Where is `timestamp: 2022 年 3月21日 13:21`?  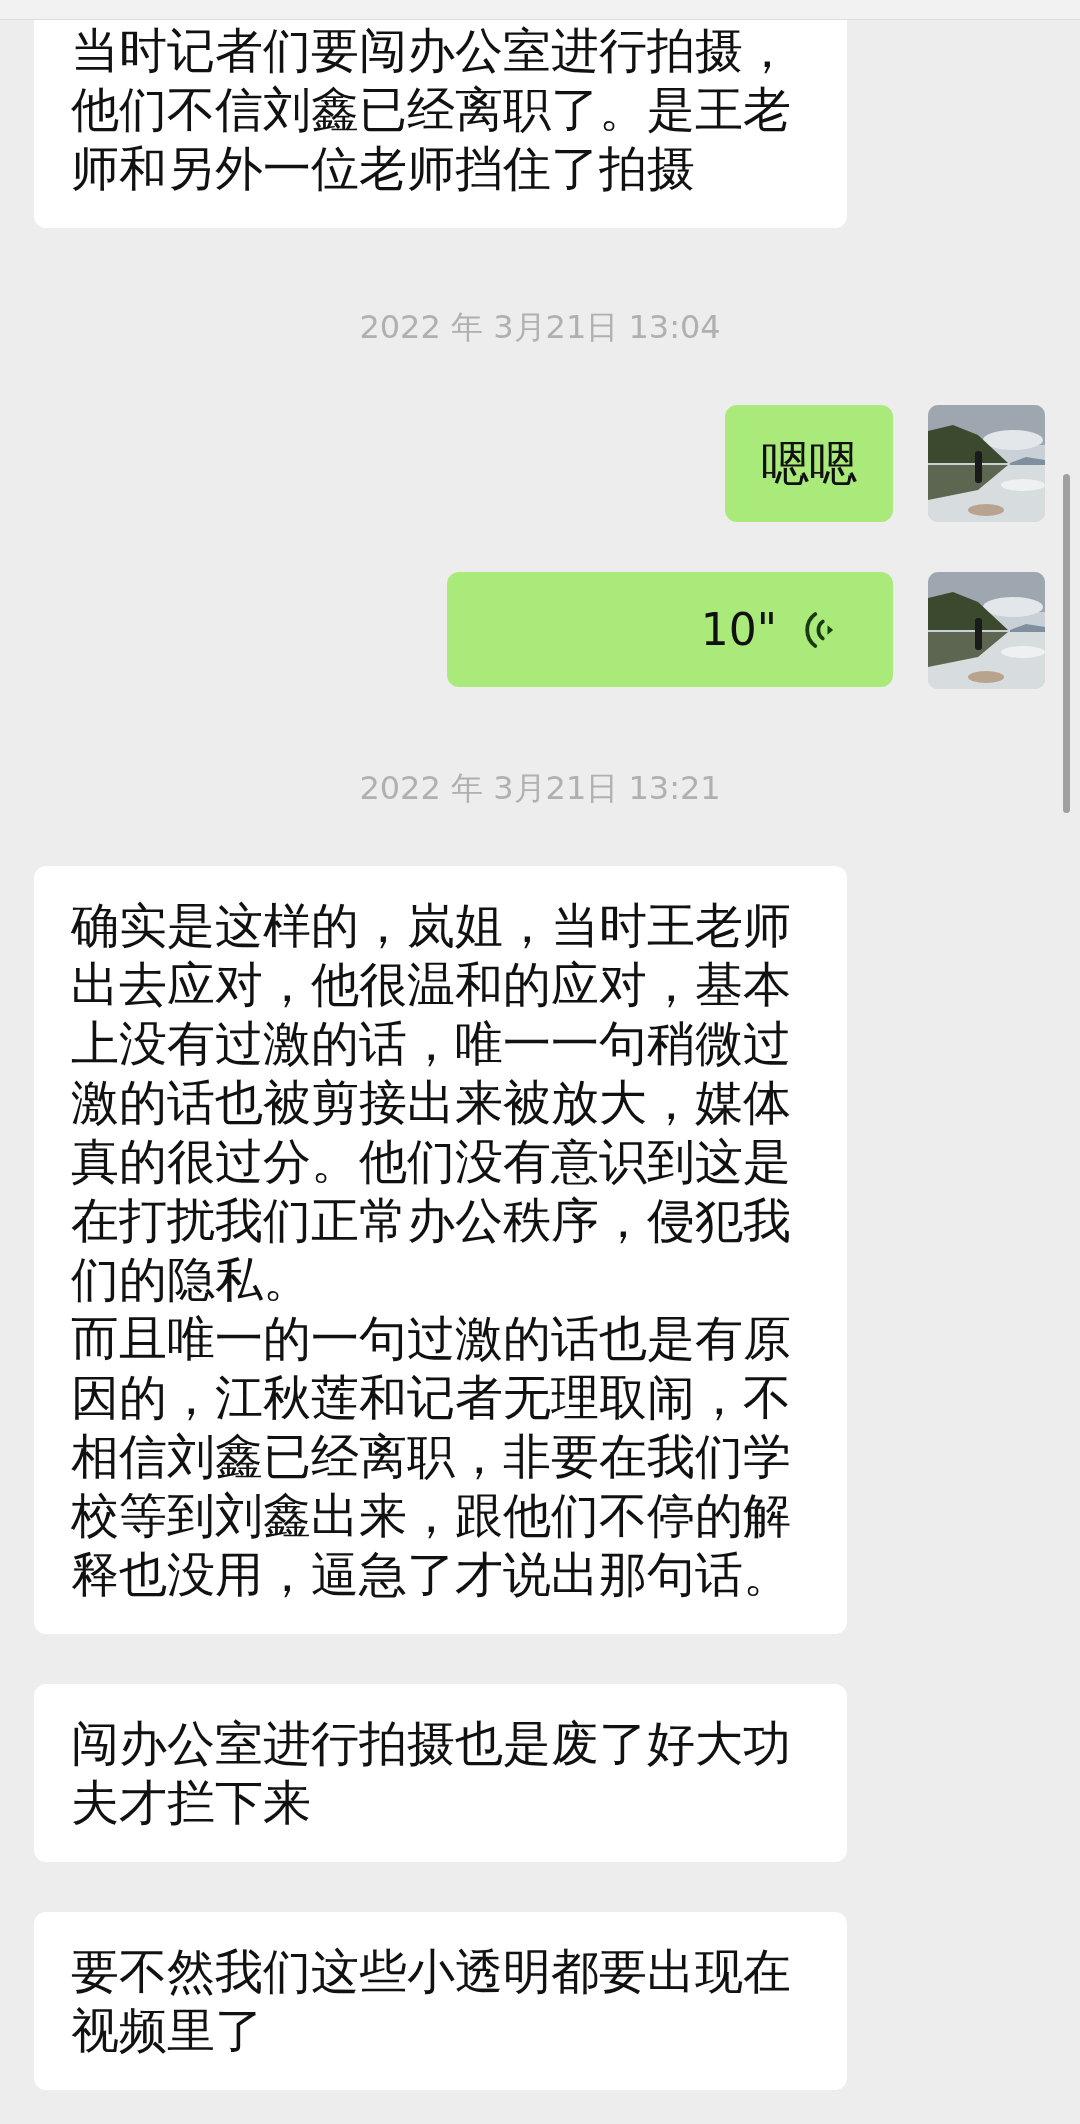 timestamp: 2022 年 3月21日 13:21 is located at coordinates (540, 788).